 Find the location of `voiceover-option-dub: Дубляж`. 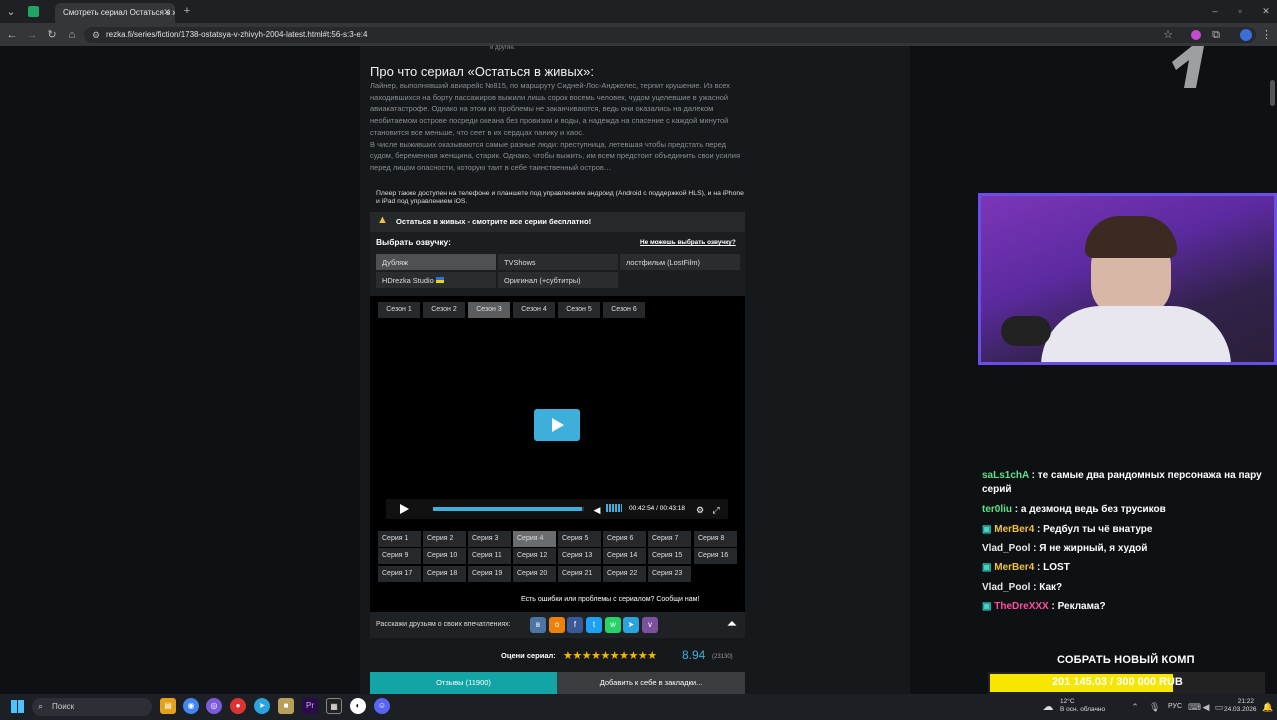

voiceover-option-dub: Дубляж is located at coordinates (436, 262).